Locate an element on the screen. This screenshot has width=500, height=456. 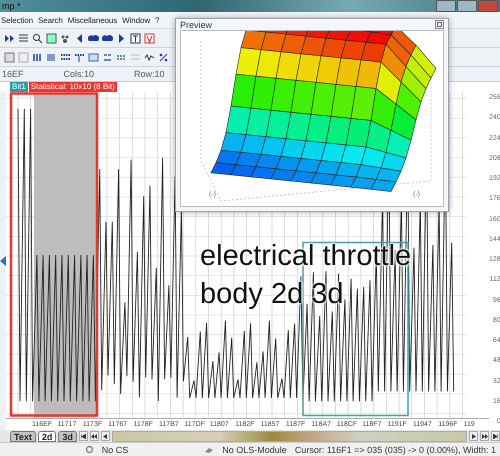
menu-item: Window is located at coordinates (136, 20).